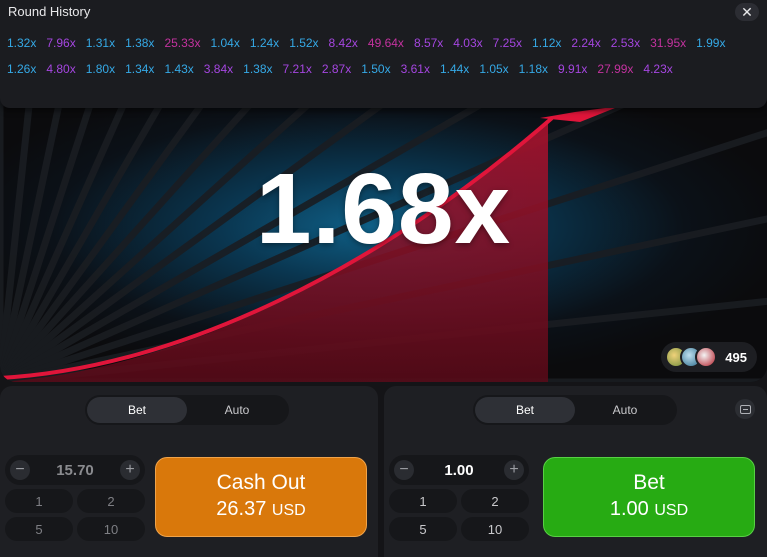 Image resolution: width=767 pixels, height=557 pixels. I want to click on stake-value: 1.00, so click(458, 470).